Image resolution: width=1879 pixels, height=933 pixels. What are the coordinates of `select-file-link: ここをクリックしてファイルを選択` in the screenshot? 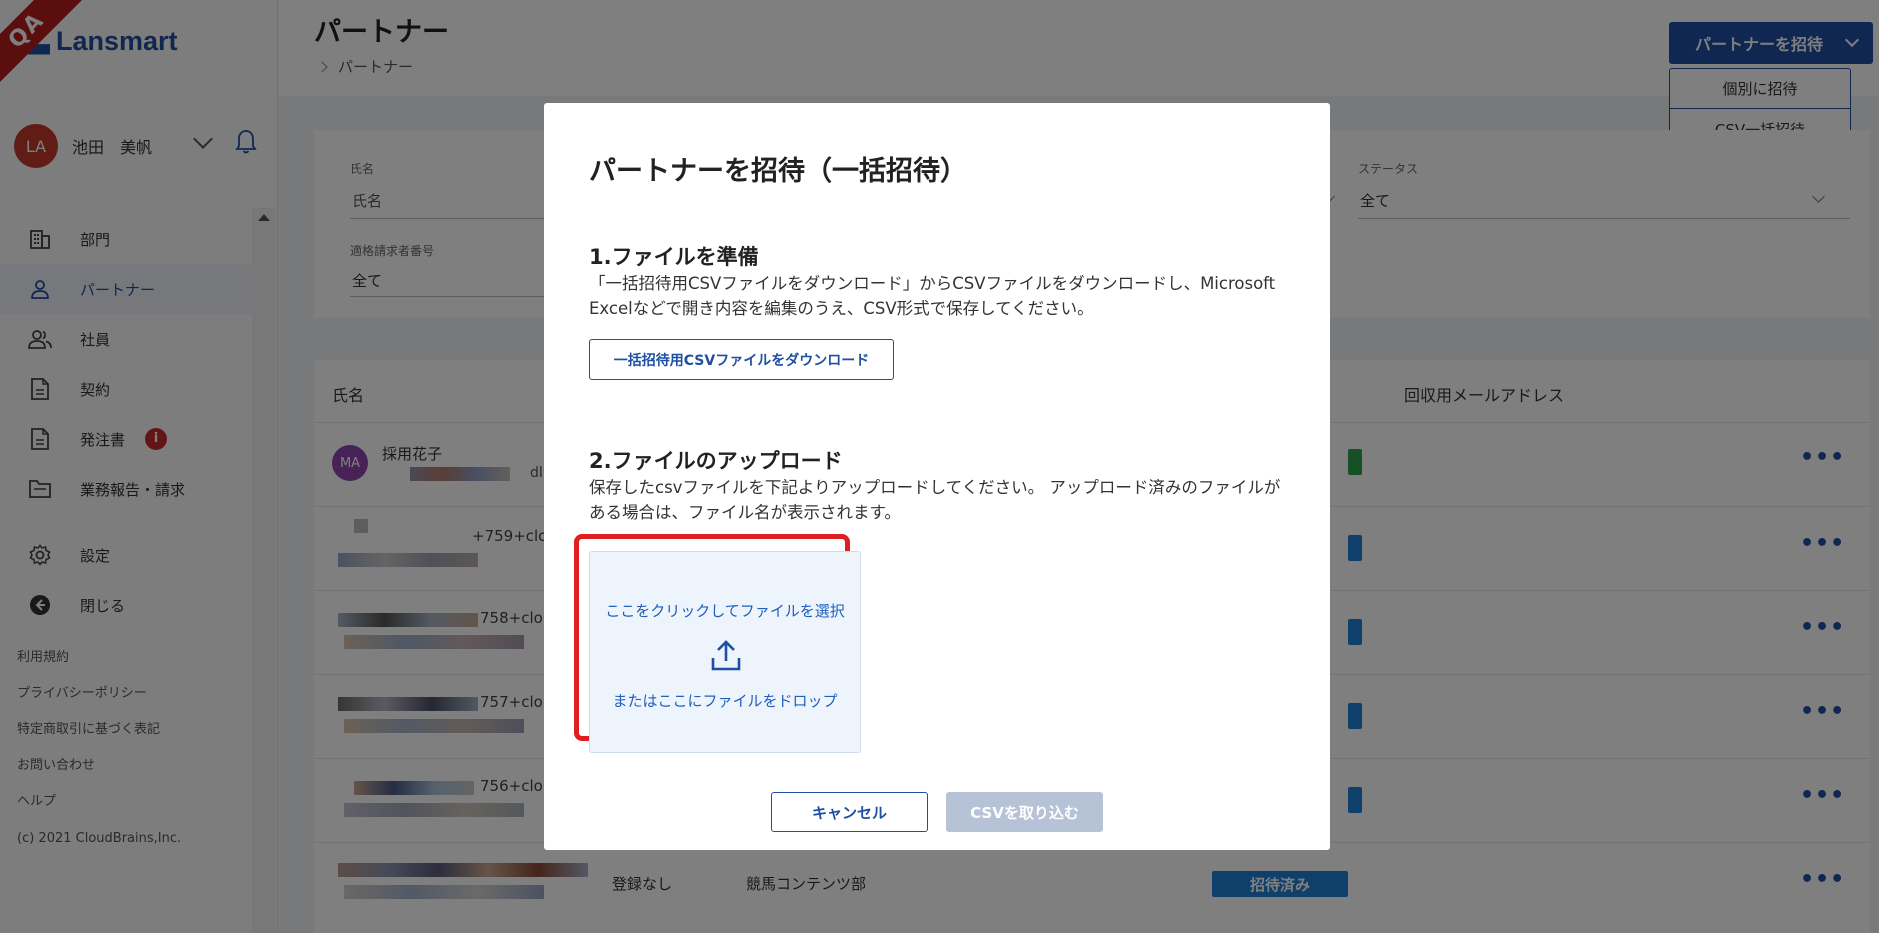 It's located at (725, 610).